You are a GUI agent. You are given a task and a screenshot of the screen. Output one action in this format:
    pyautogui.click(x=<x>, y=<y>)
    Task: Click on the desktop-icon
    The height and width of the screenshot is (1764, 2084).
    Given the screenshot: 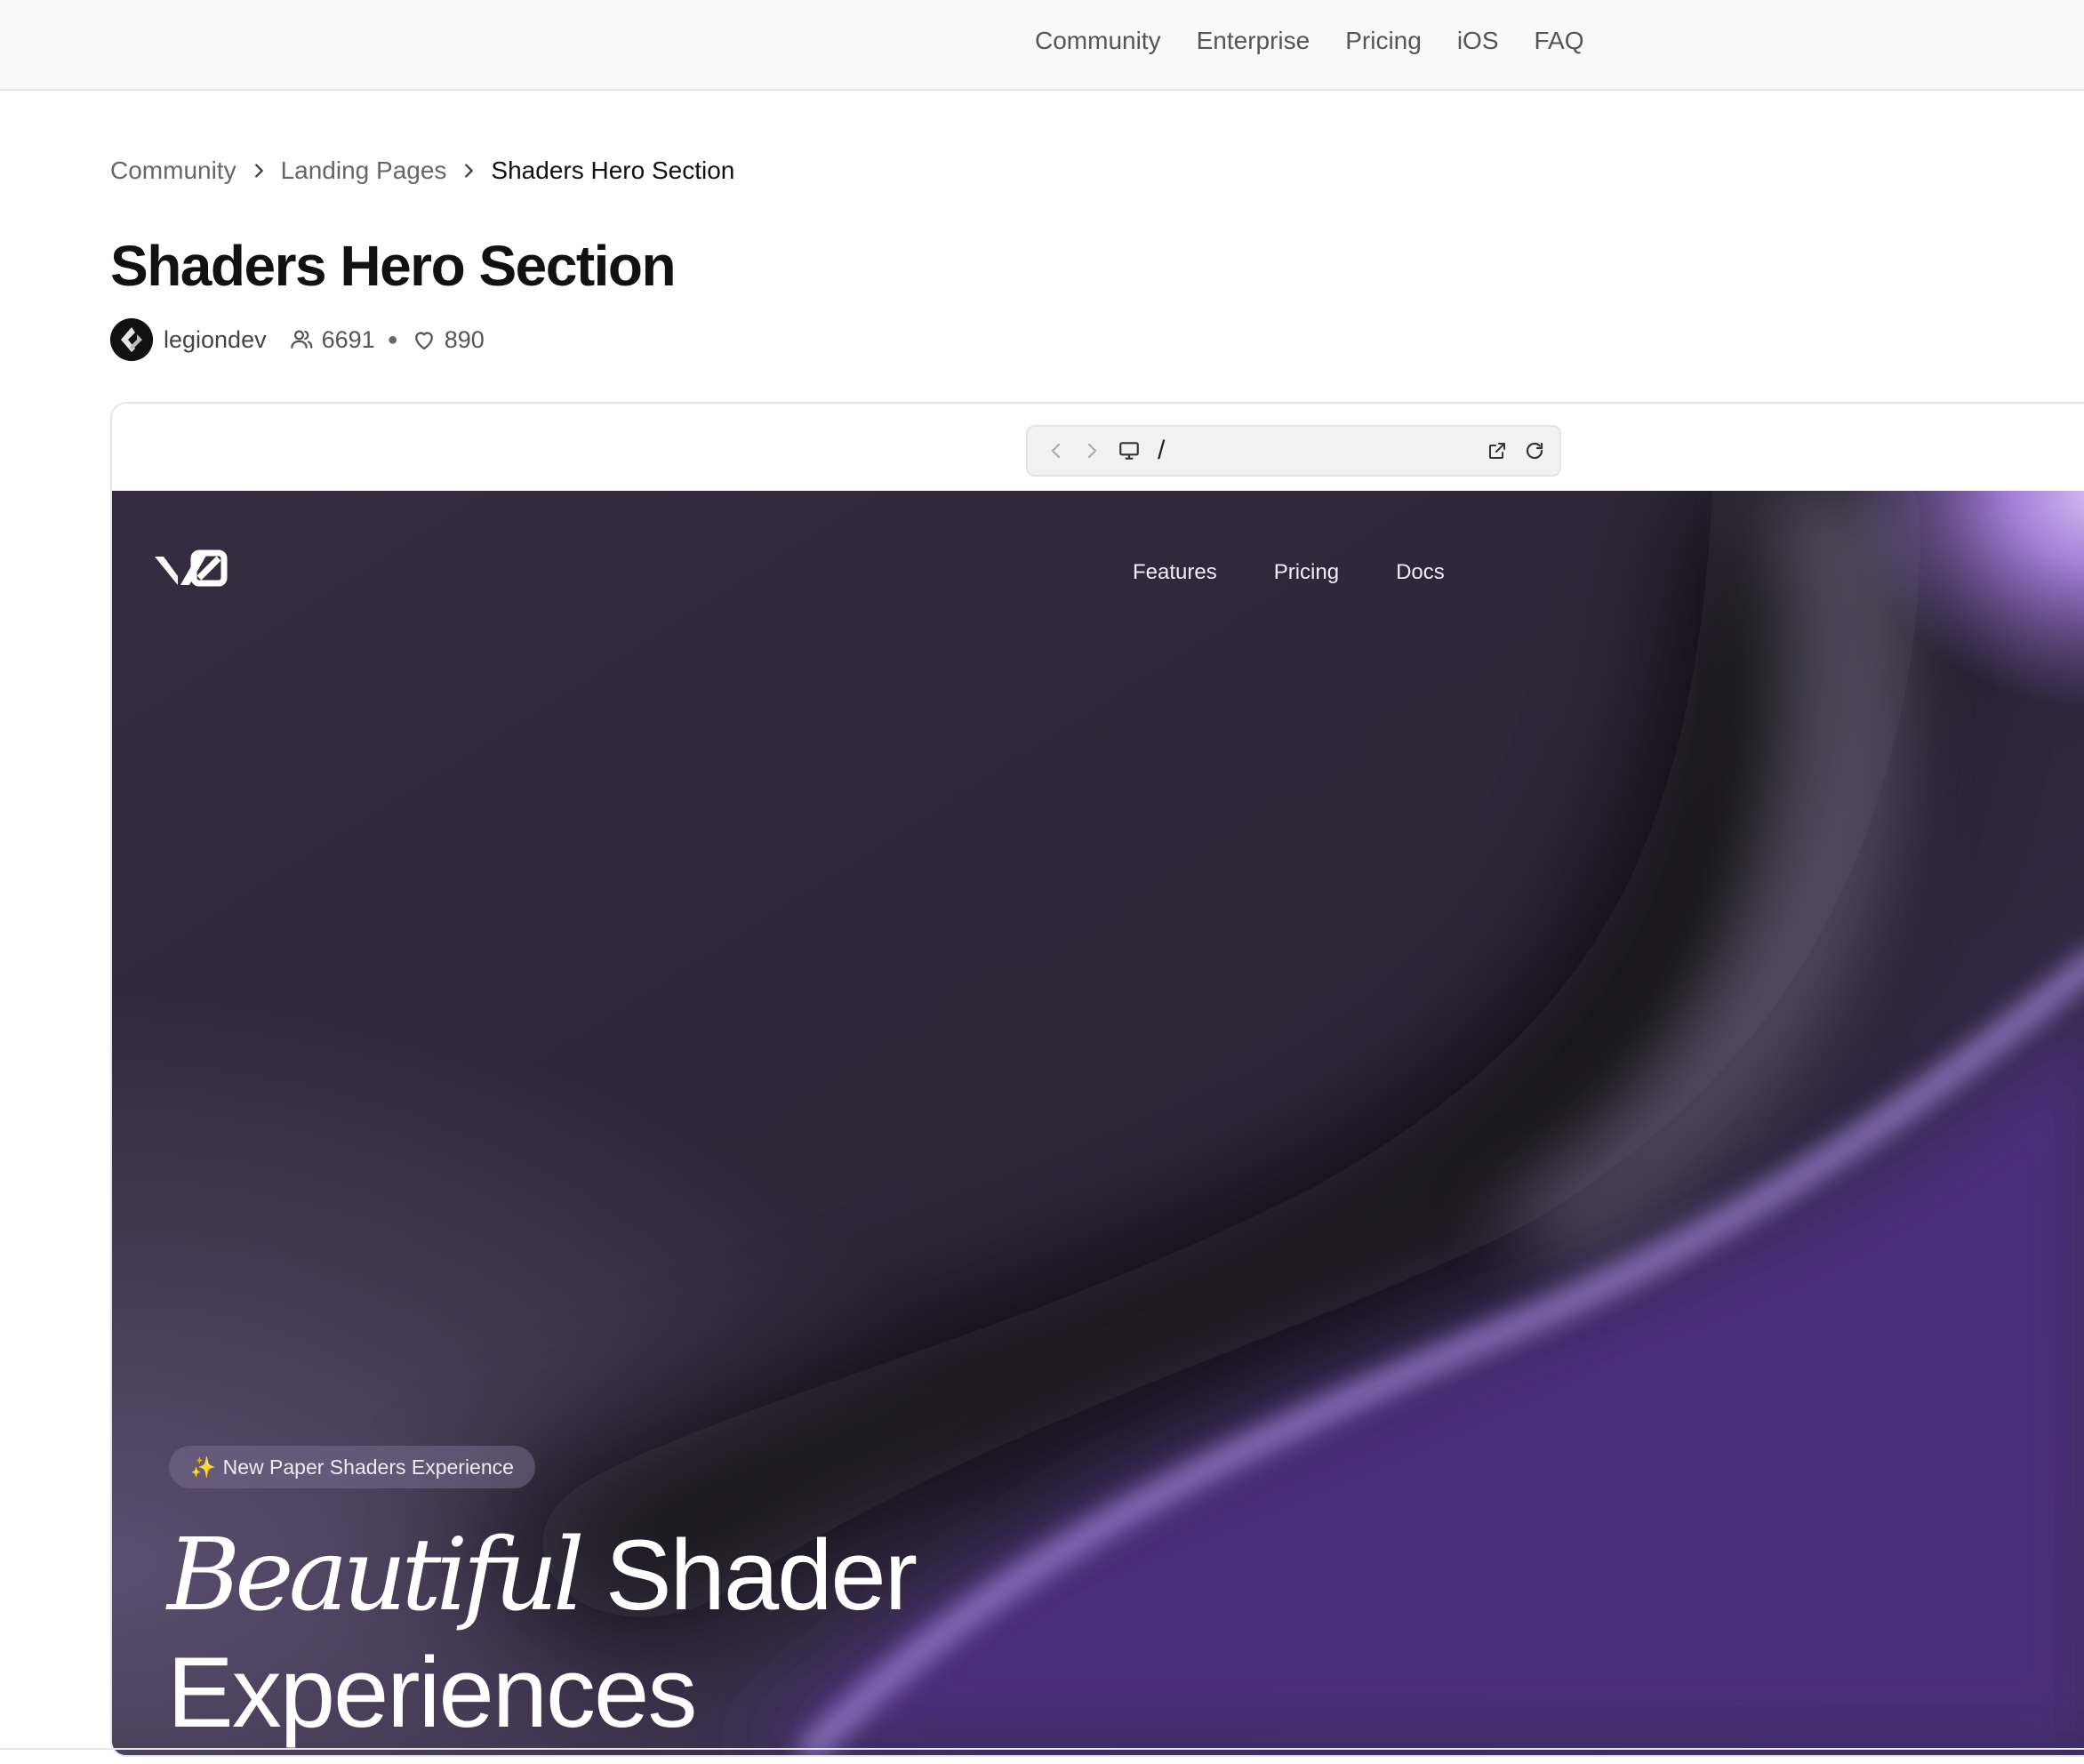 What is the action you would take?
    pyautogui.click(x=1129, y=451)
    